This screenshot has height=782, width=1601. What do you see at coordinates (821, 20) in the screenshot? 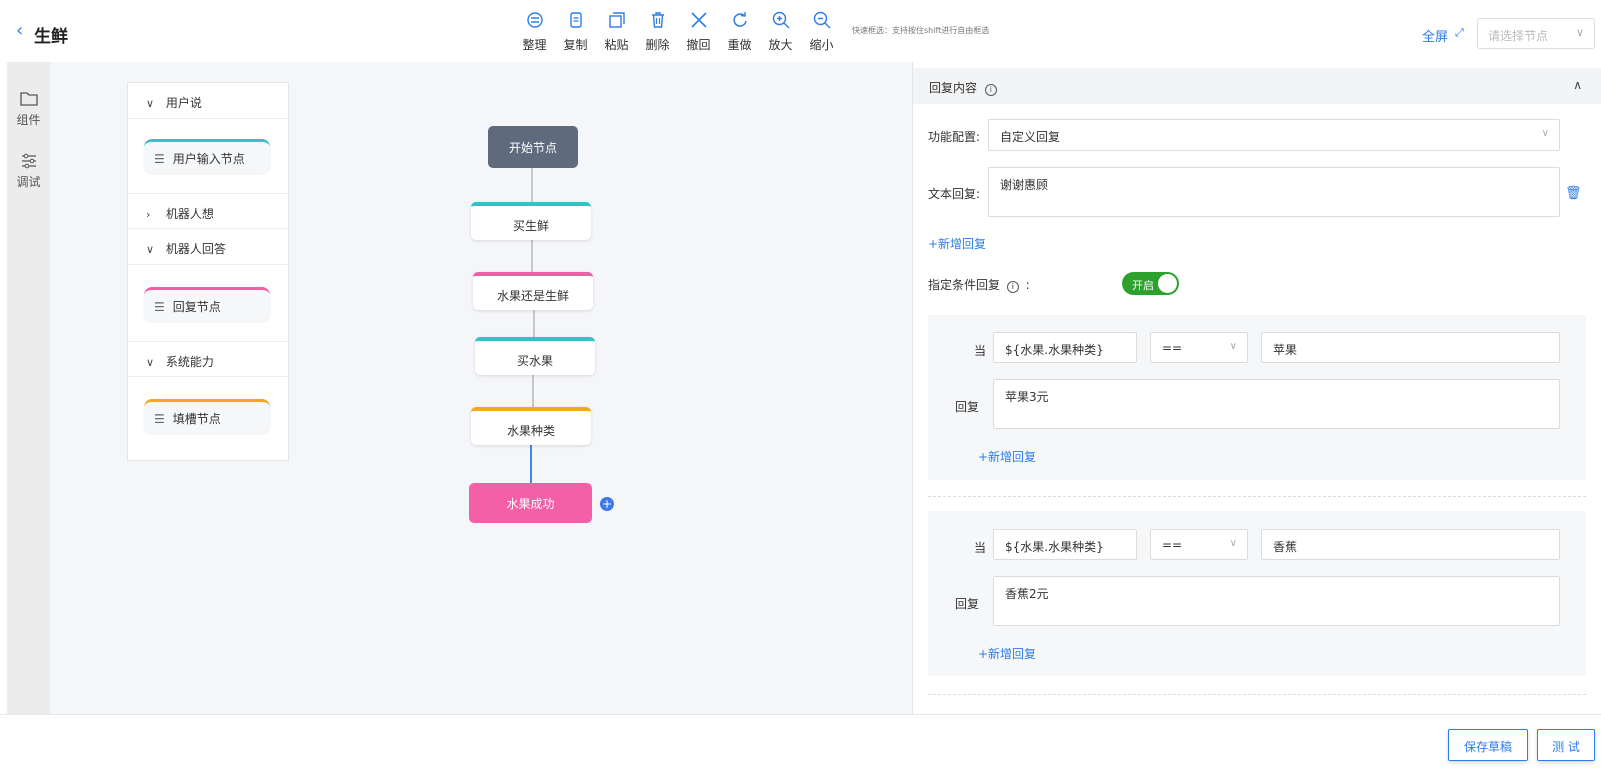
I see `zoom-out-icon` at bounding box center [821, 20].